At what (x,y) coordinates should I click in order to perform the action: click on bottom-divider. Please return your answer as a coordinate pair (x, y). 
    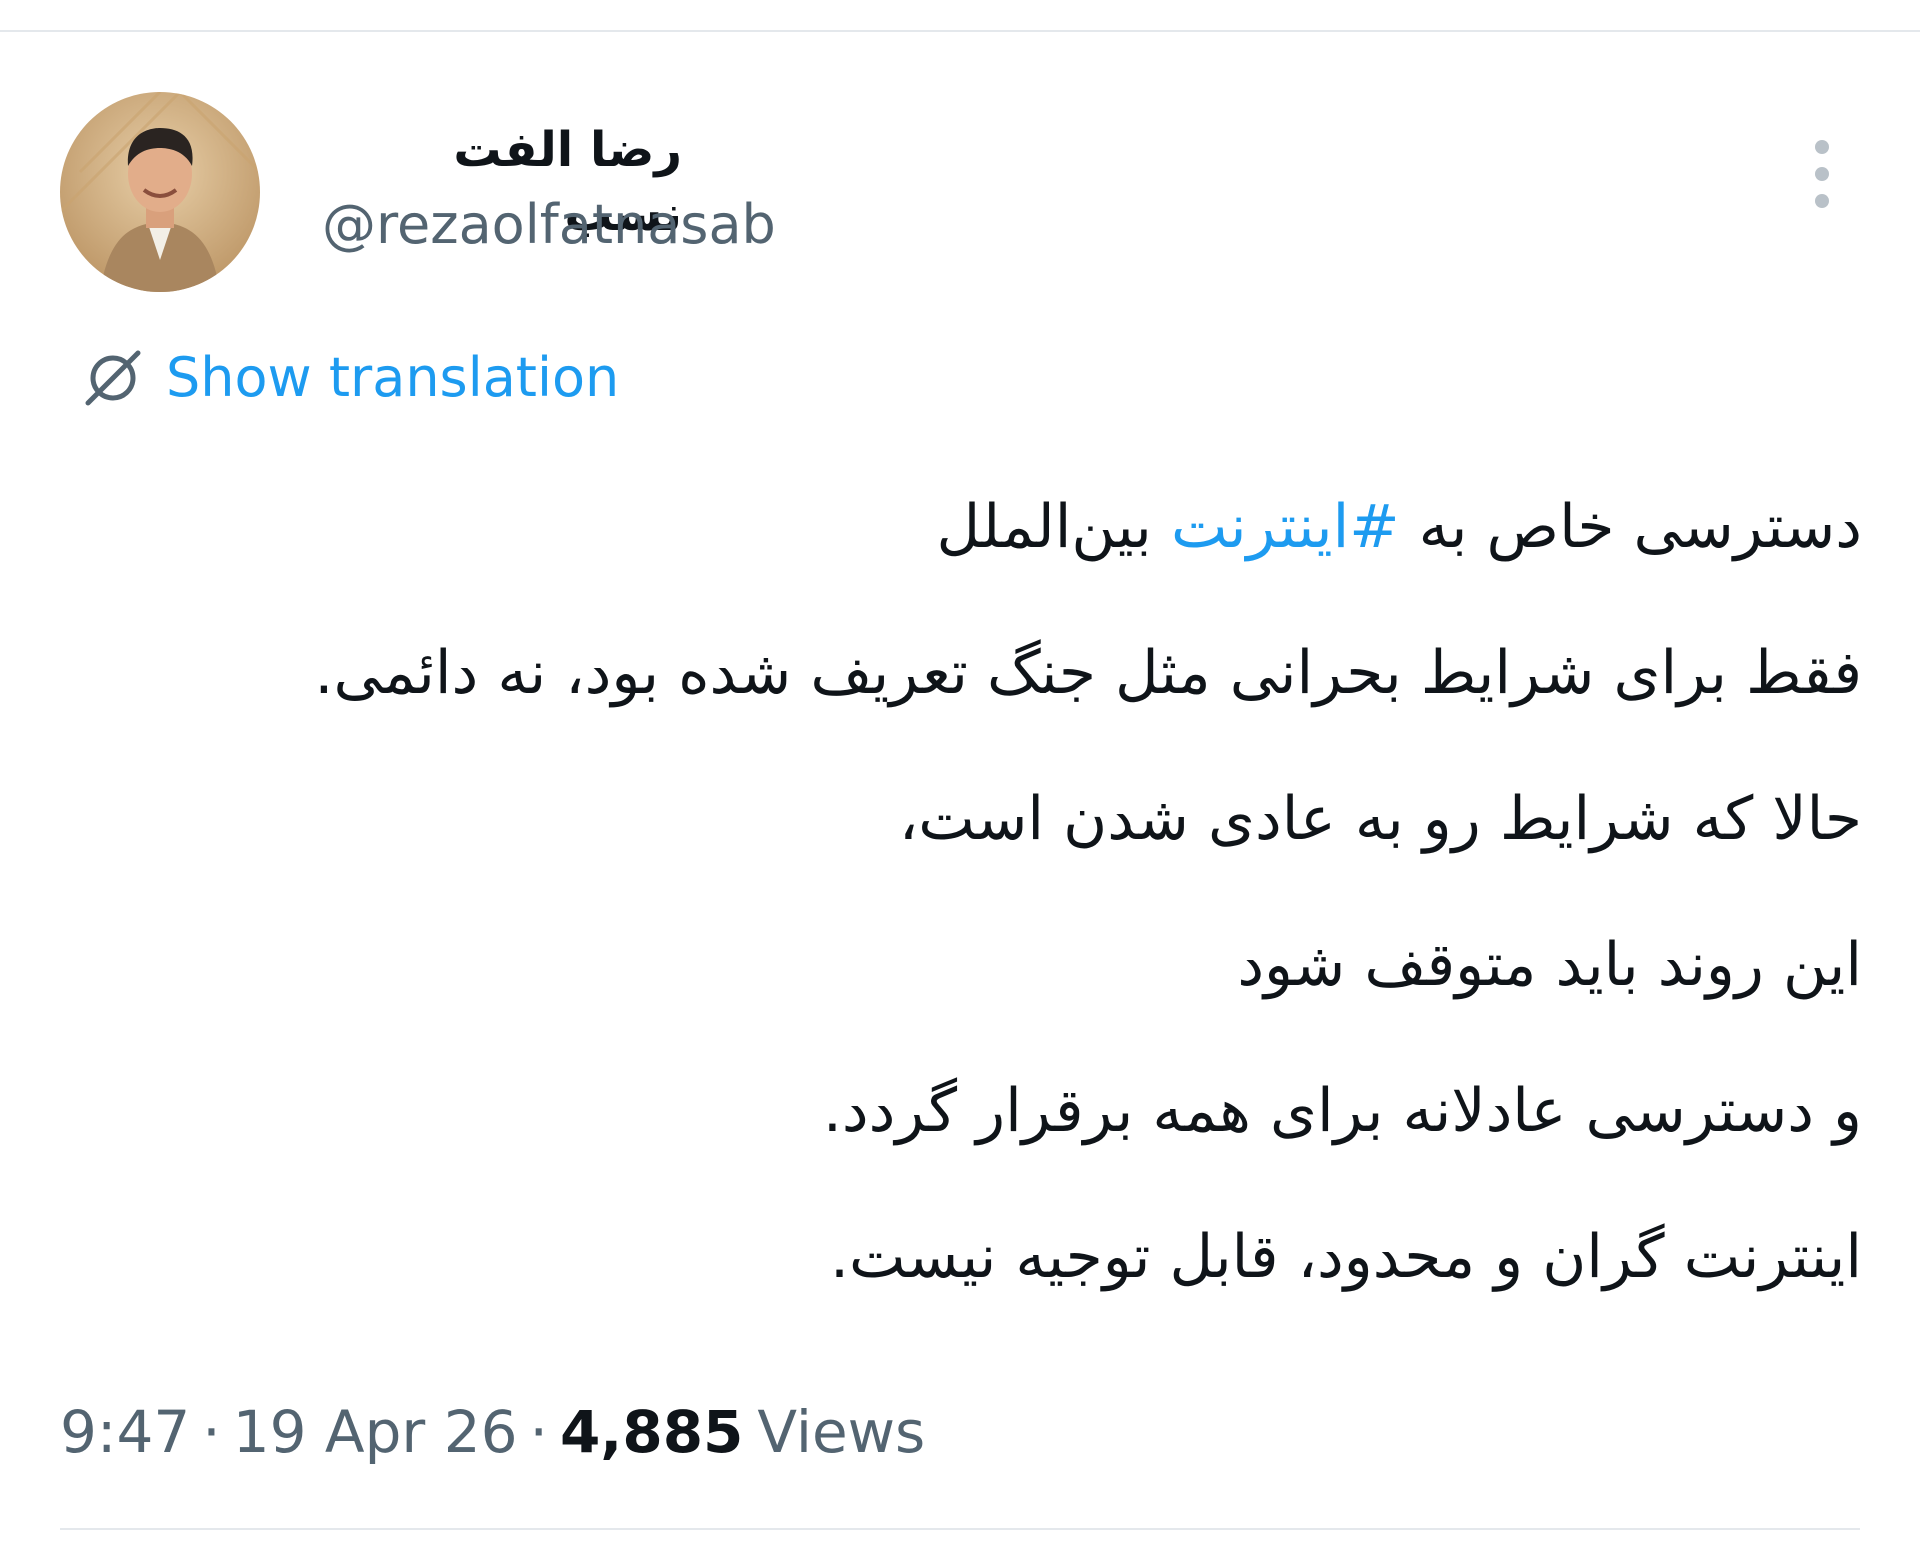
    Looking at the image, I should click on (960, 1529).